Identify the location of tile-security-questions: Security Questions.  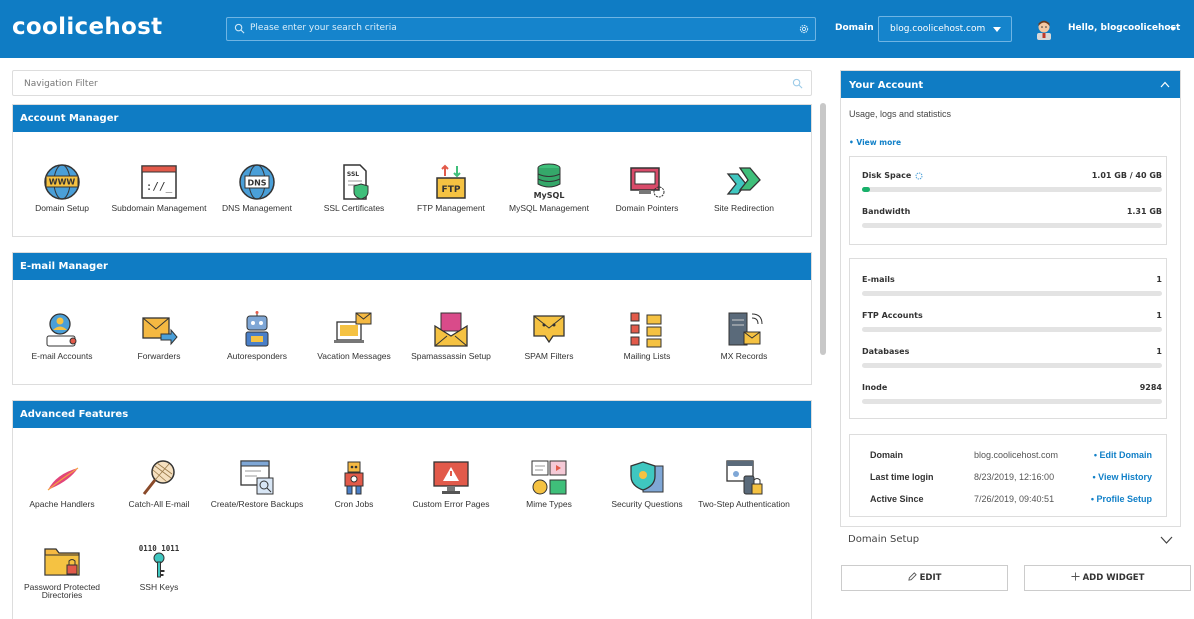
(647, 483).